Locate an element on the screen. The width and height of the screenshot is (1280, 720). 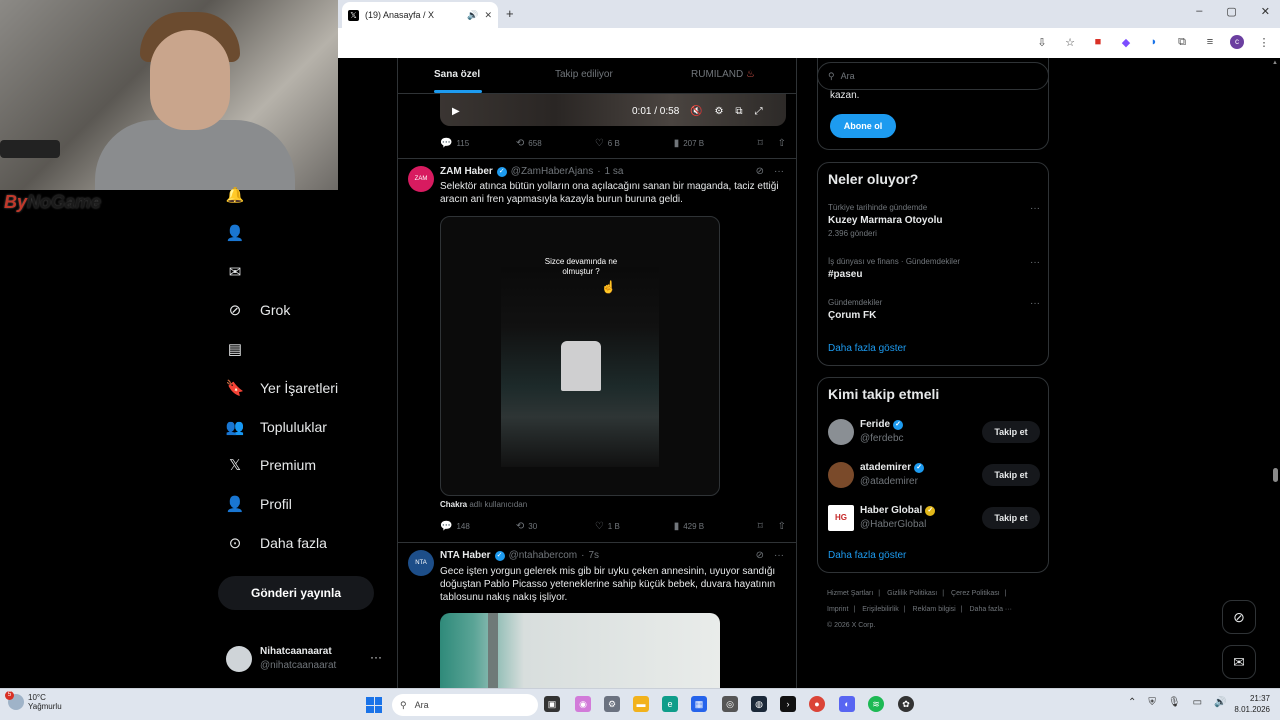
nav-grok: ⊘ Grok is located at coordinates (258, 310).